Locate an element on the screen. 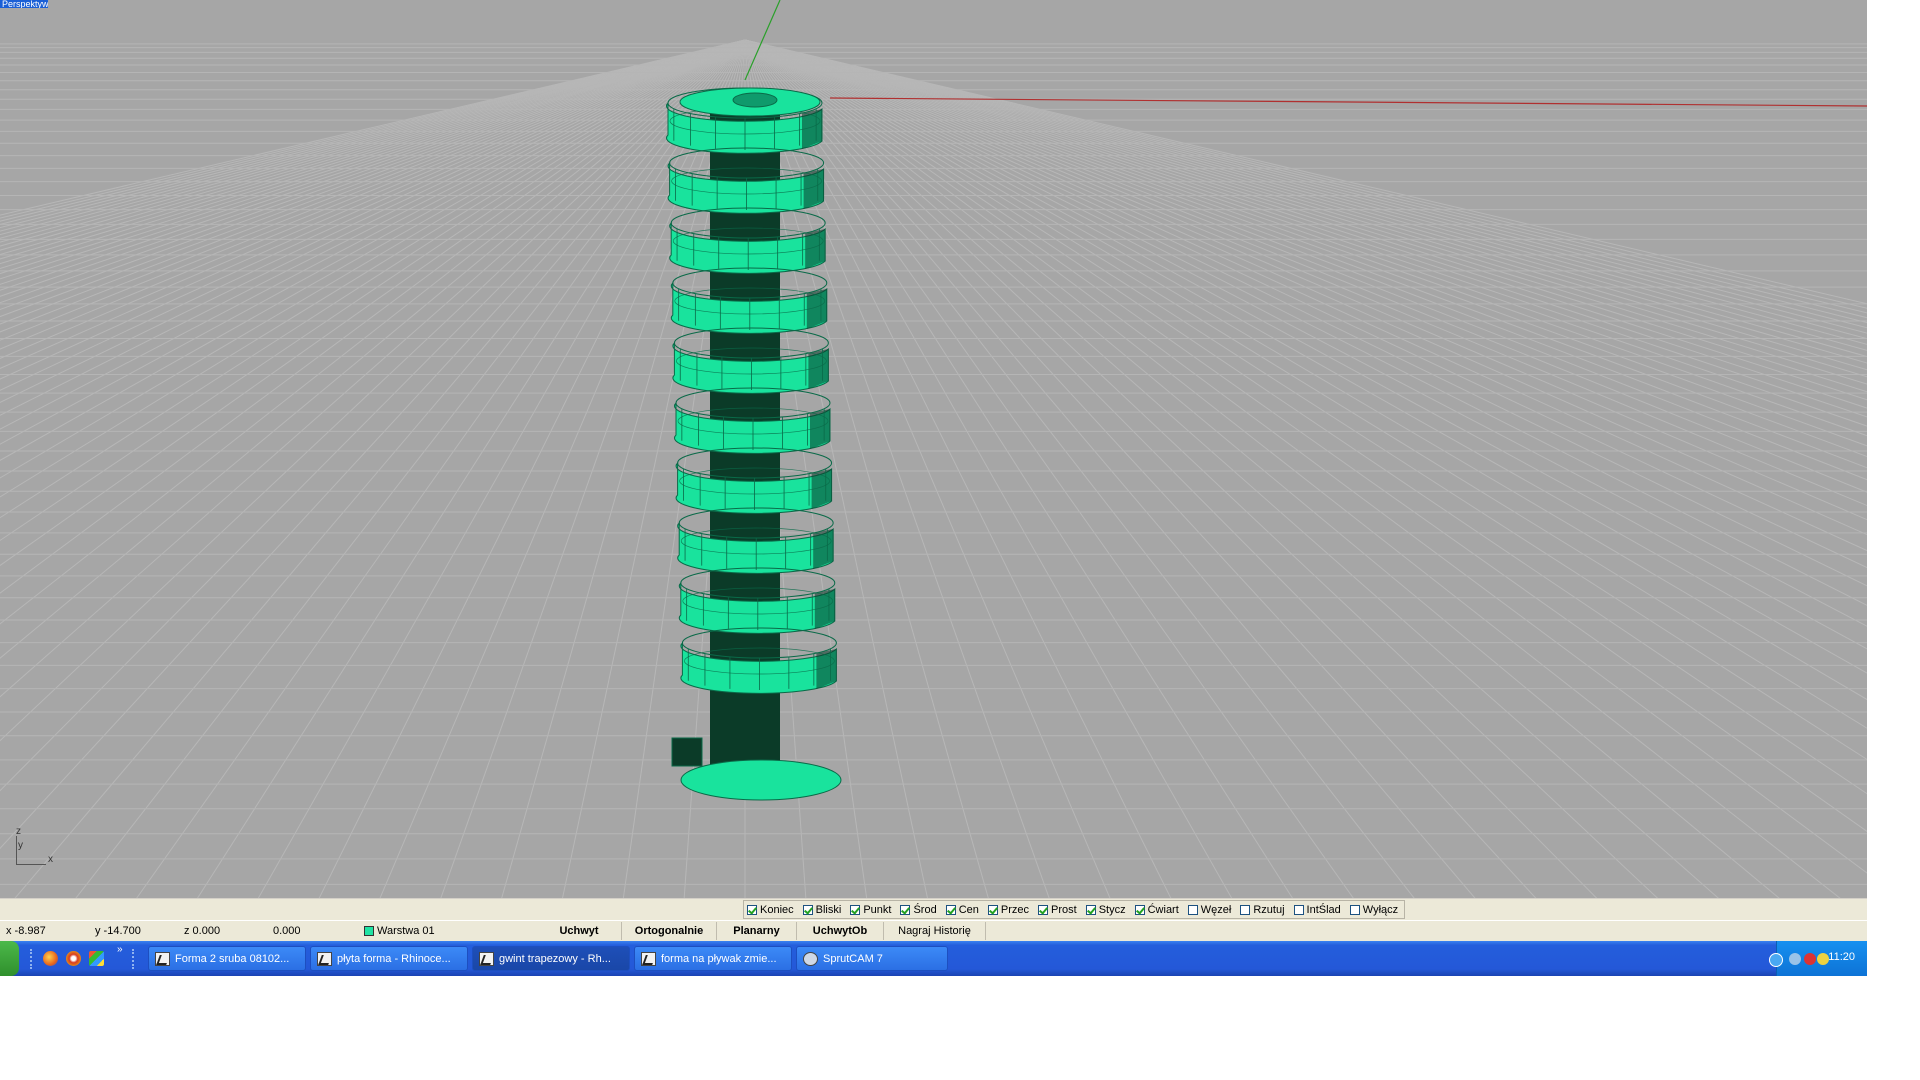 The image size is (1920, 1080). network-icon is located at coordinates (1795, 959).